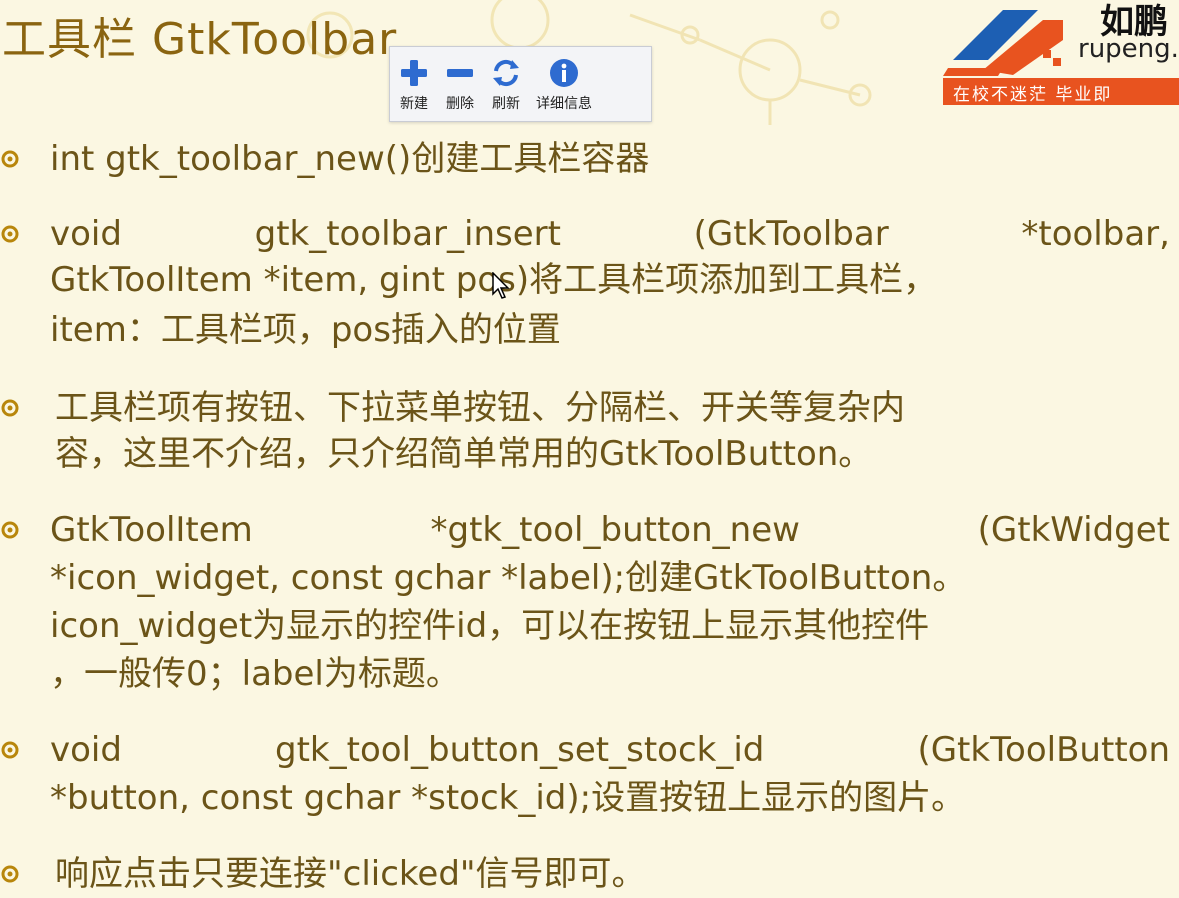 Image resolution: width=1179 pixels, height=898 pixels. I want to click on text-segment: gtk_tool_button_set_stock_id, so click(520, 750).